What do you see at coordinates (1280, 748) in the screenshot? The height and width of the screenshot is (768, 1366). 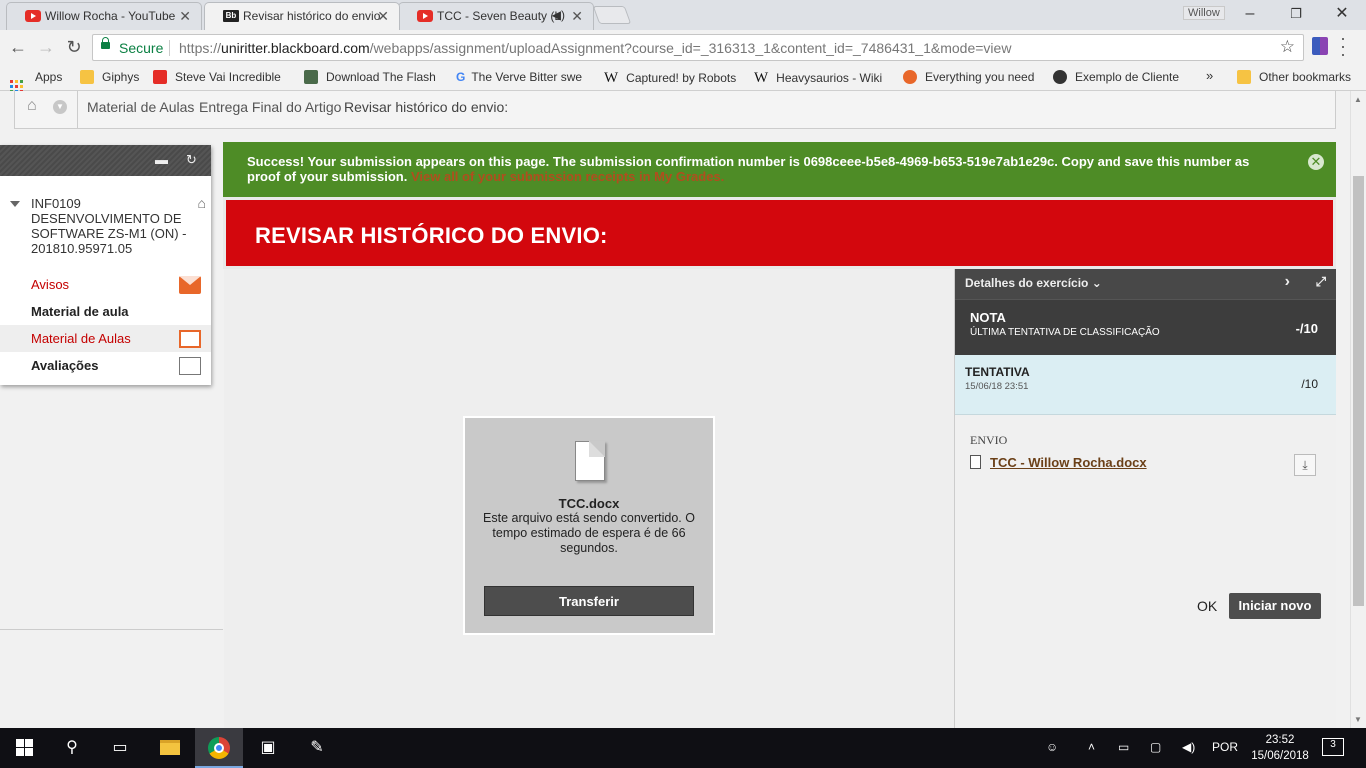 I see `clock: 23:52 15/06/2018` at bounding box center [1280, 748].